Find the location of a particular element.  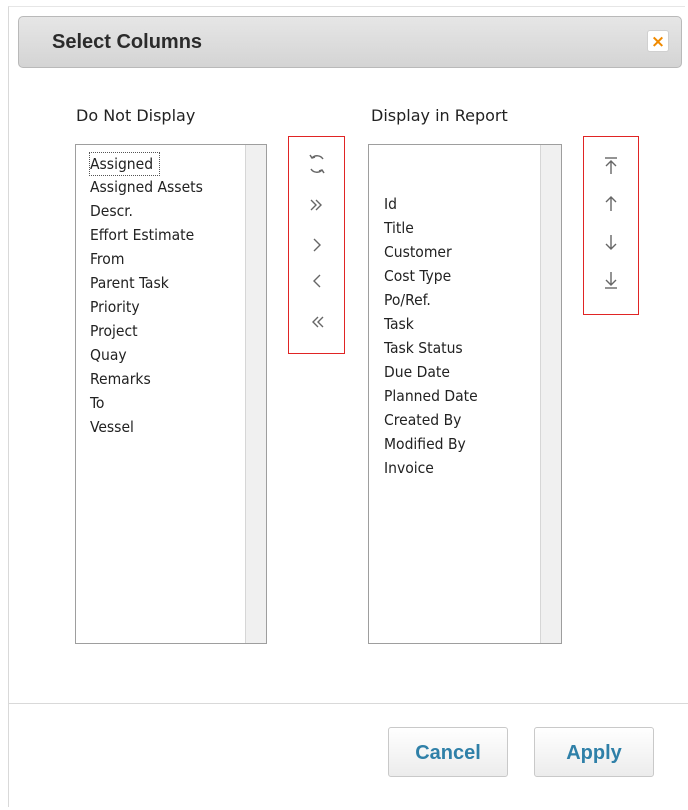

do-not-display-label: Do Not Display is located at coordinates (136, 115).